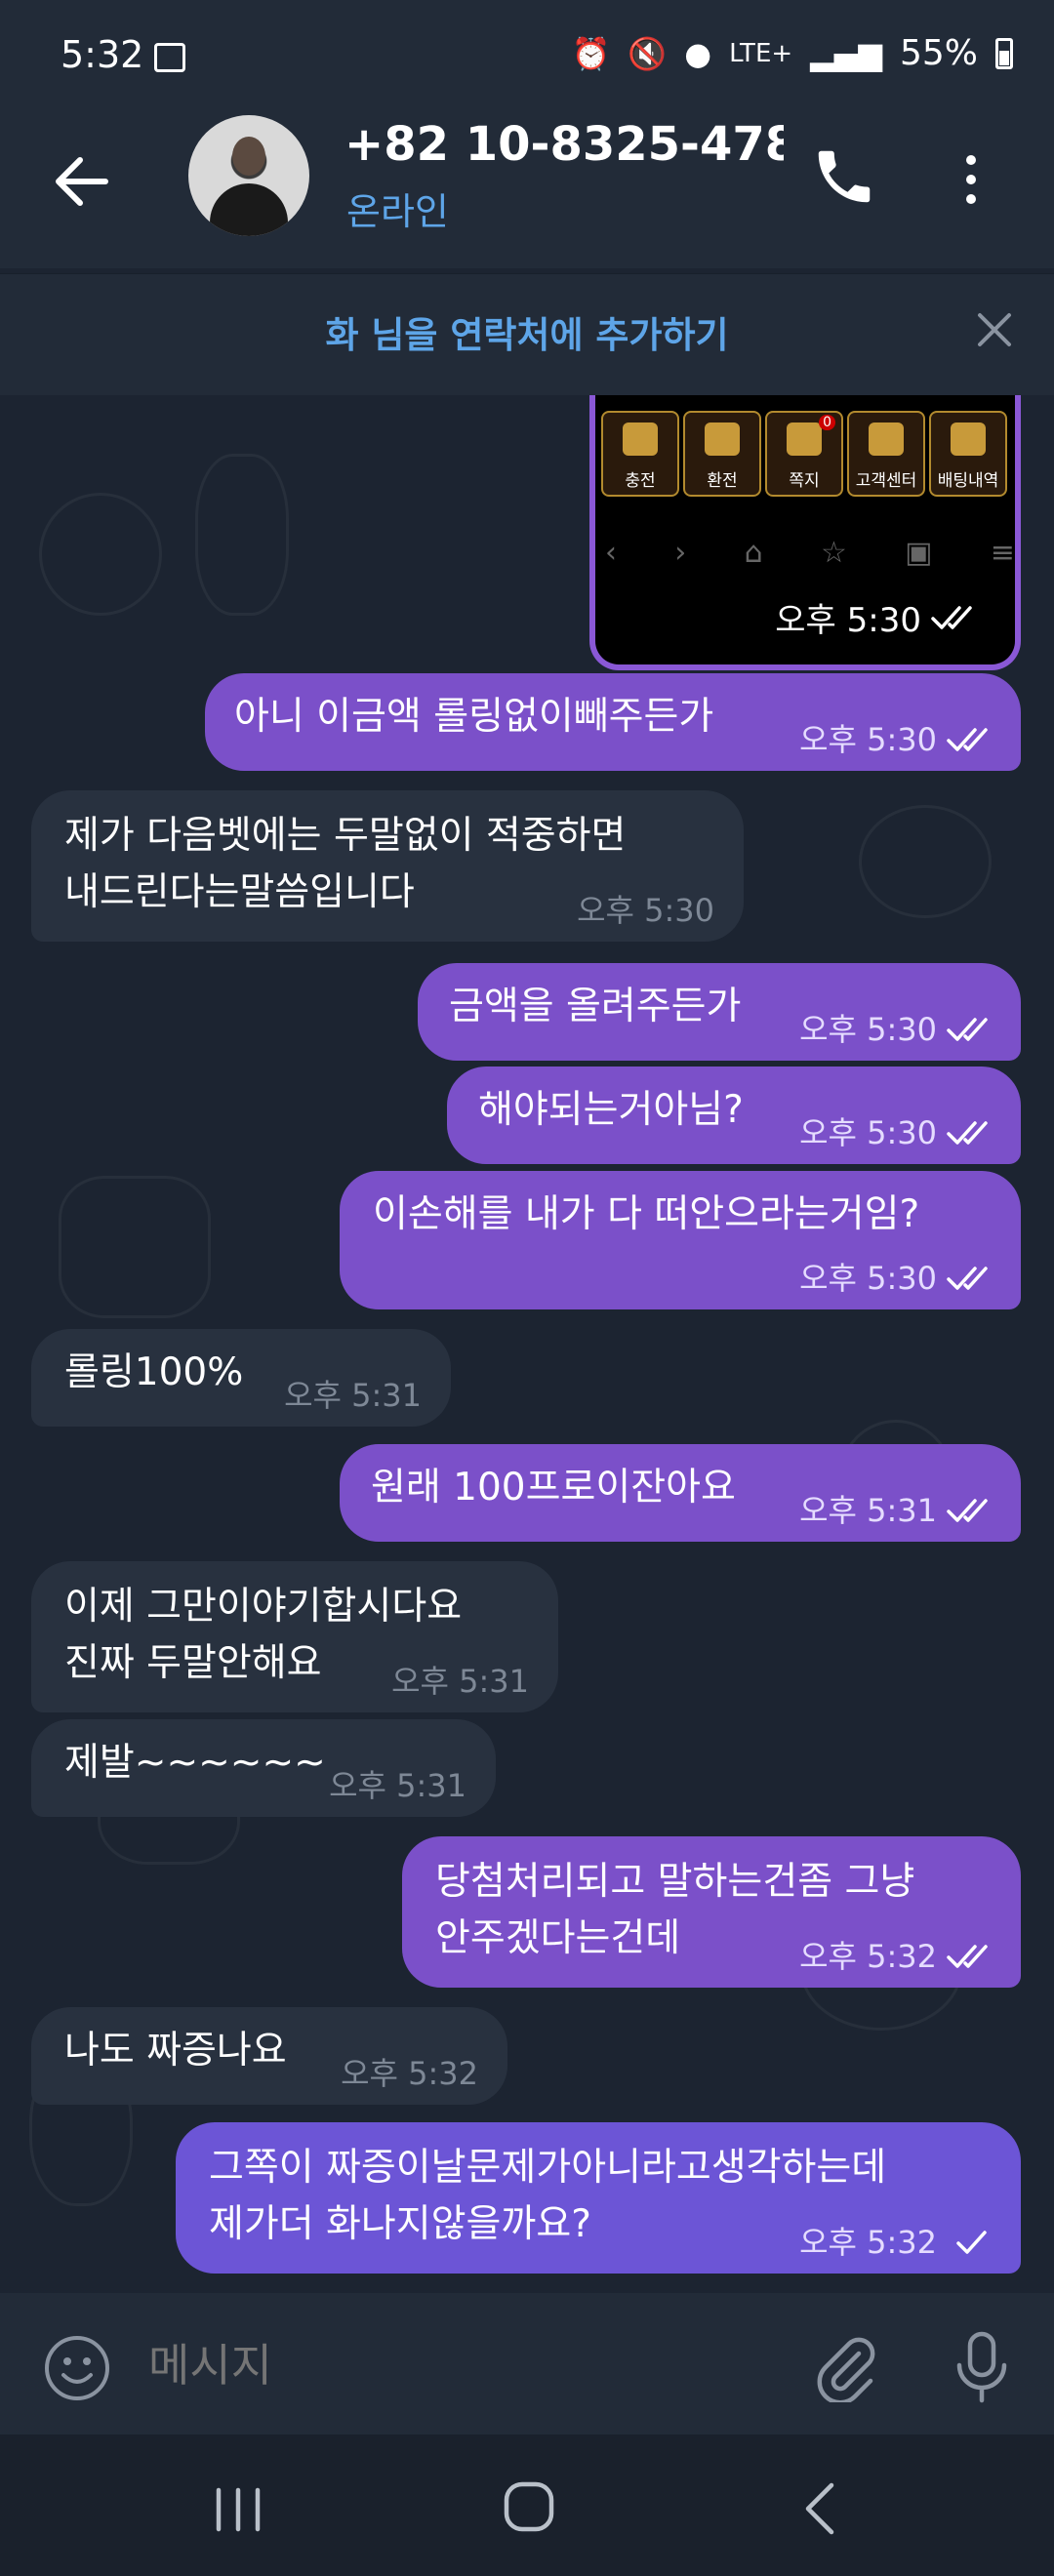 The width and height of the screenshot is (1054, 2576). I want to click on message-bubble-outgoing: 당첨처리되고 말하는건좀 그냥 안주겠다는건데 오후 5:32, so click(711, 1912).